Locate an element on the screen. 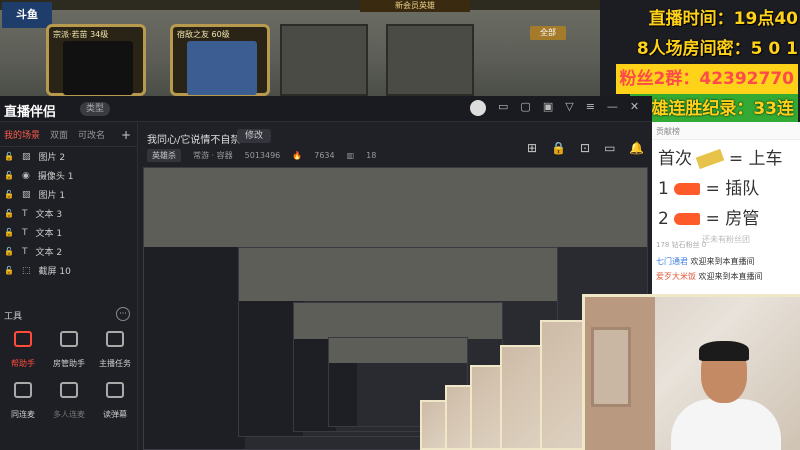 This screenshot has width=800, height=450. add-scene-button: + is located at coordinates (126, 135).